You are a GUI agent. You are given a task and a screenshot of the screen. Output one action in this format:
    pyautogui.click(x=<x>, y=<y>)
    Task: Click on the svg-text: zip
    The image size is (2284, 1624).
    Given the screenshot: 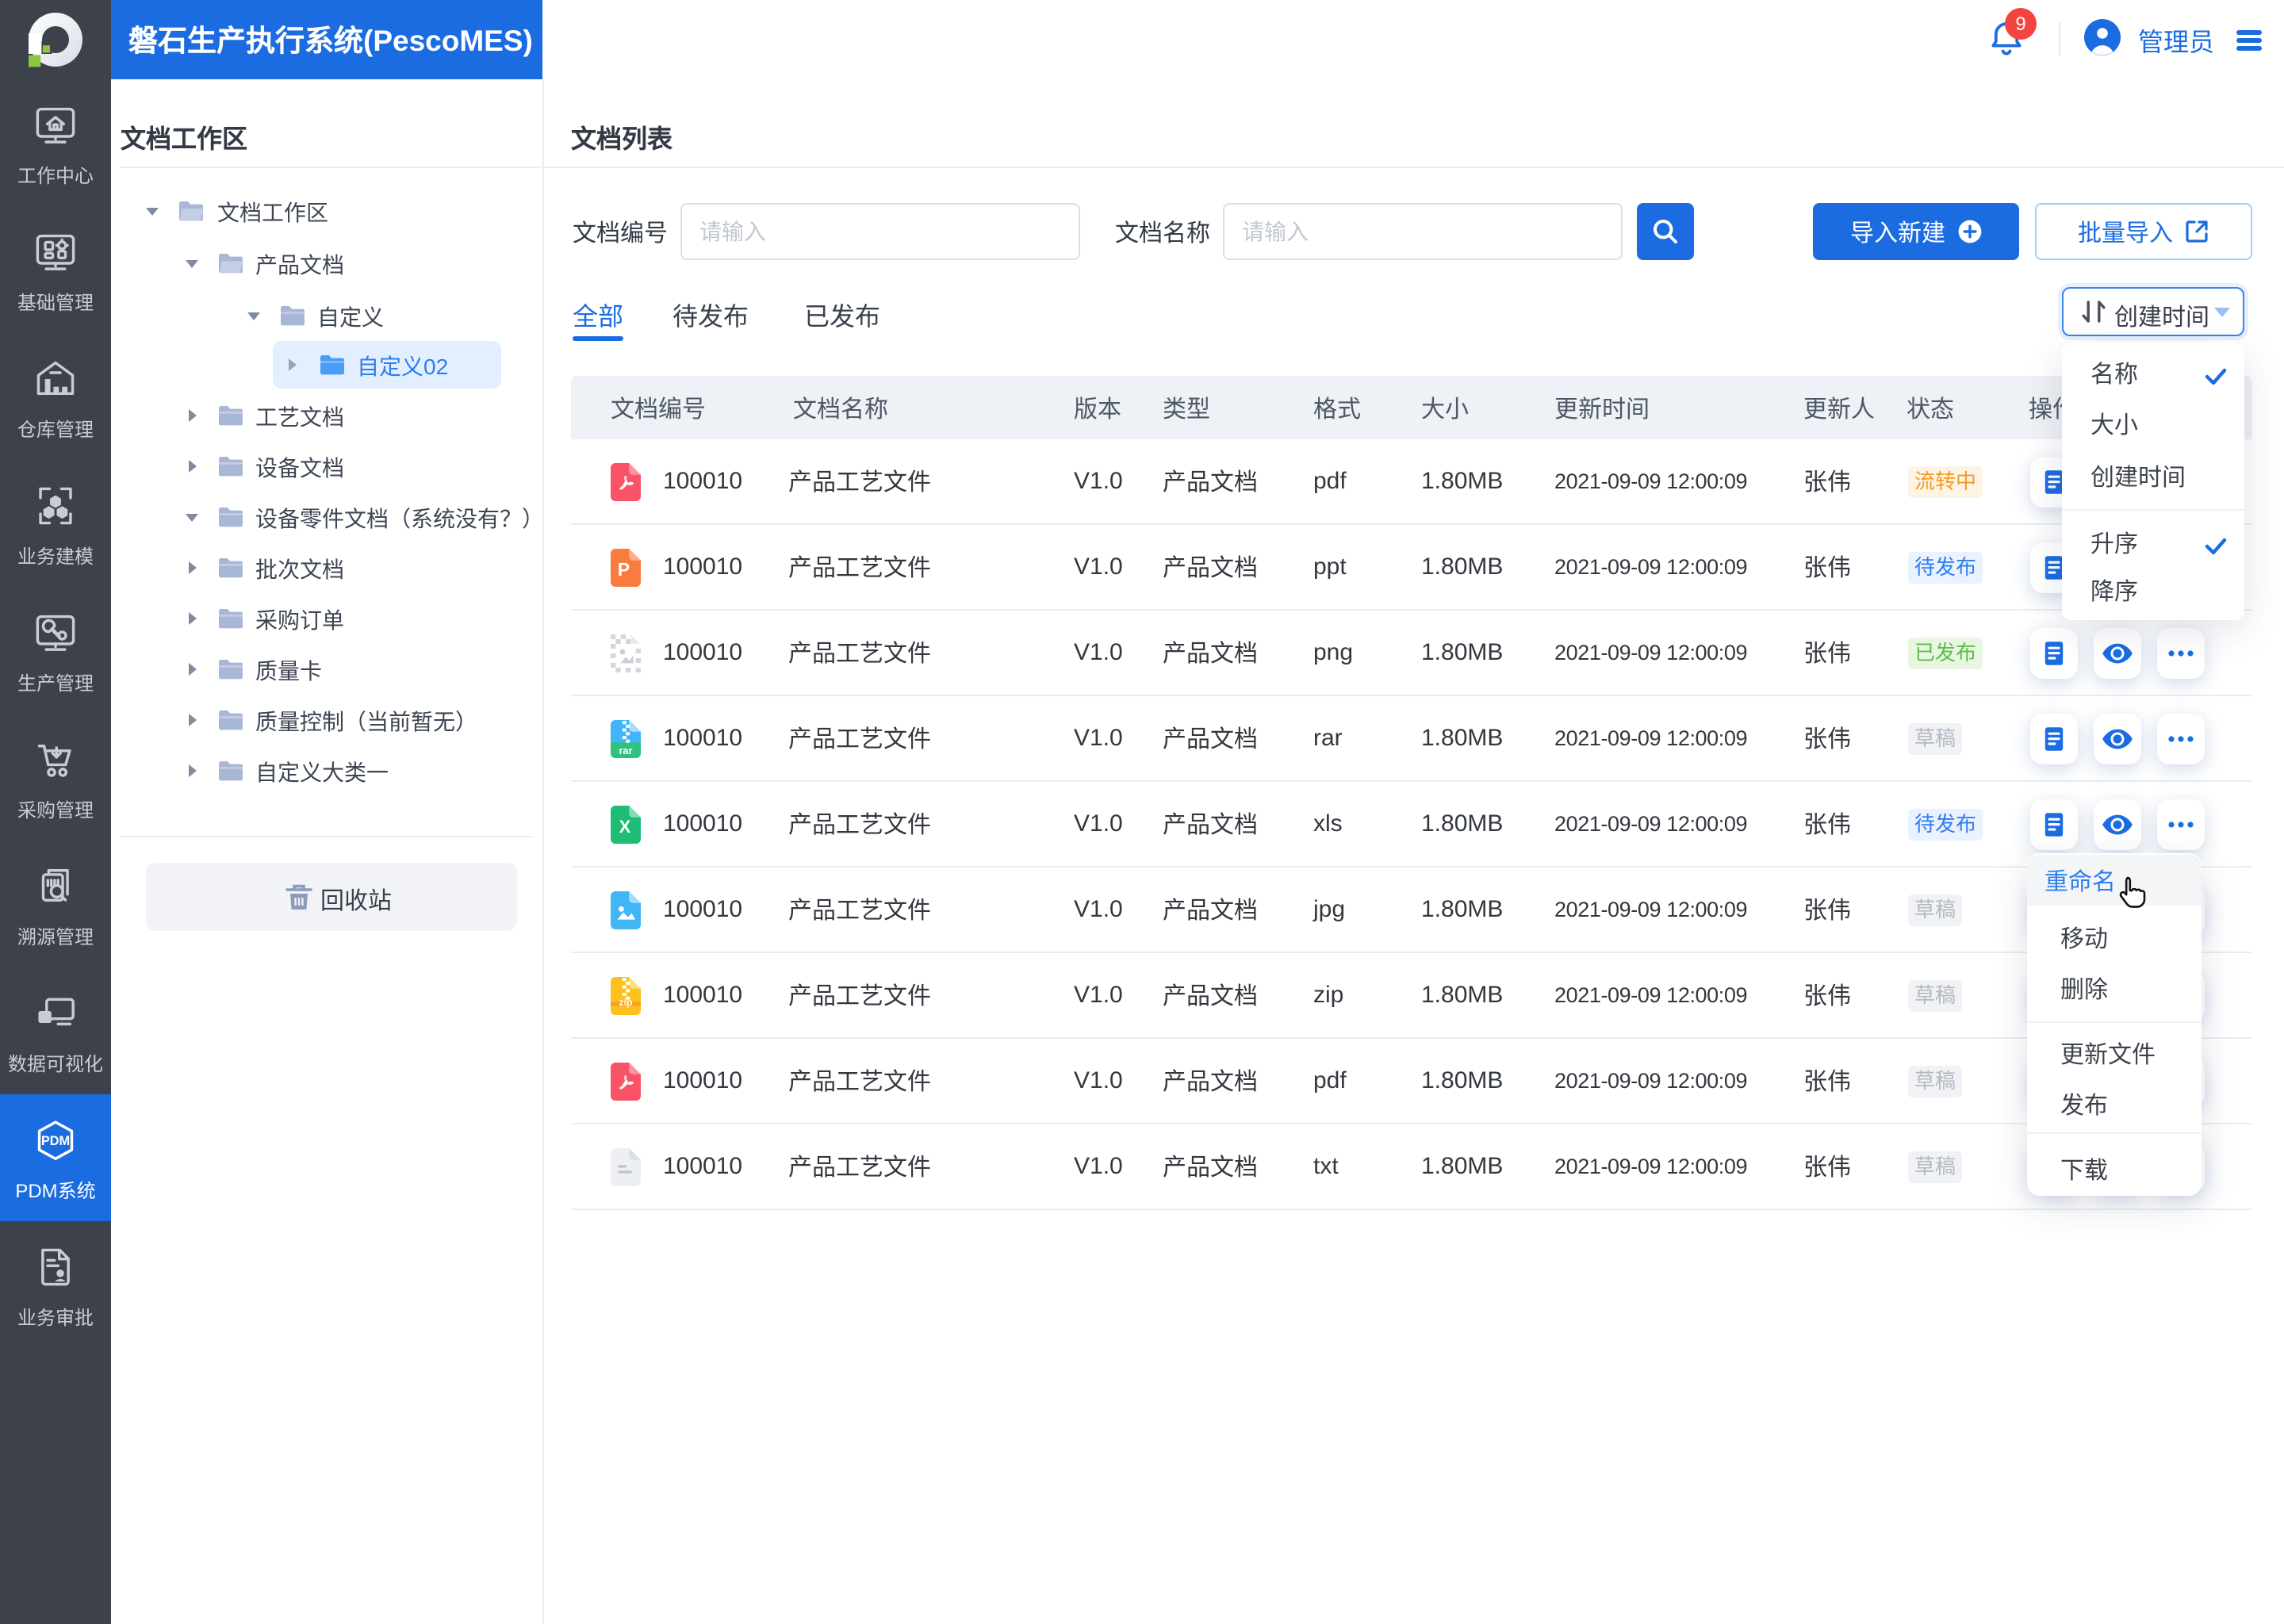 What is the action you would take?
    pyautogui.click(x=626, y=1002)
    